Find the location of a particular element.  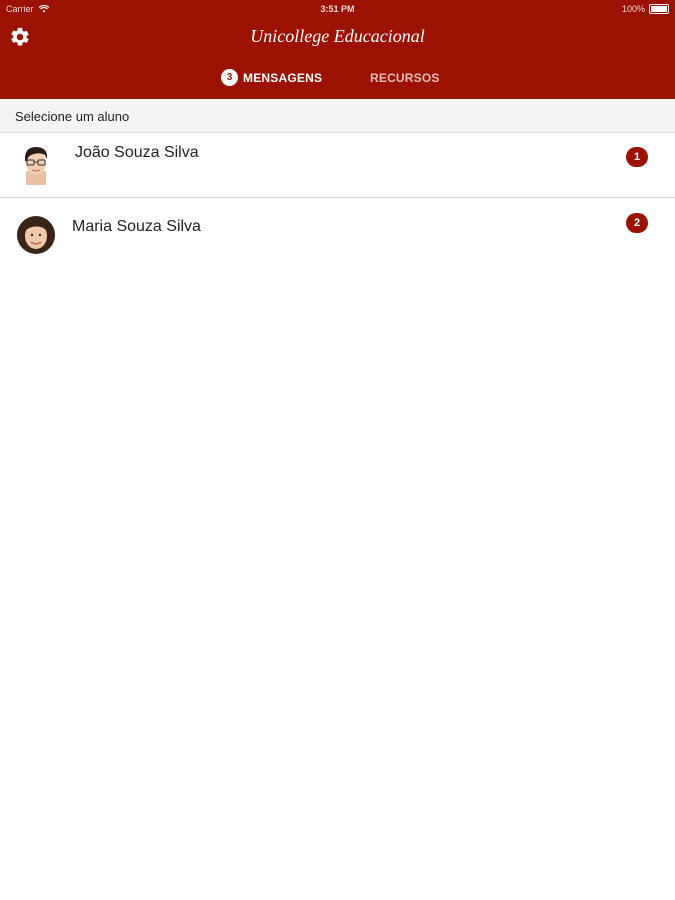

tab-bar: 3 MENSAGENS RECURSOS is located at coordinates (337, 79).